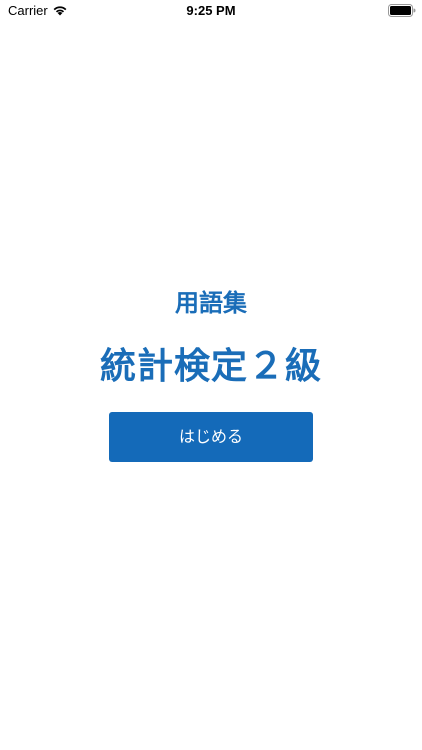 This screenshot has height=750, width=422. What do you see at coordinates (402, 10) in the screenshot?
I see `battery-icon` at bounding box center [402, 10].